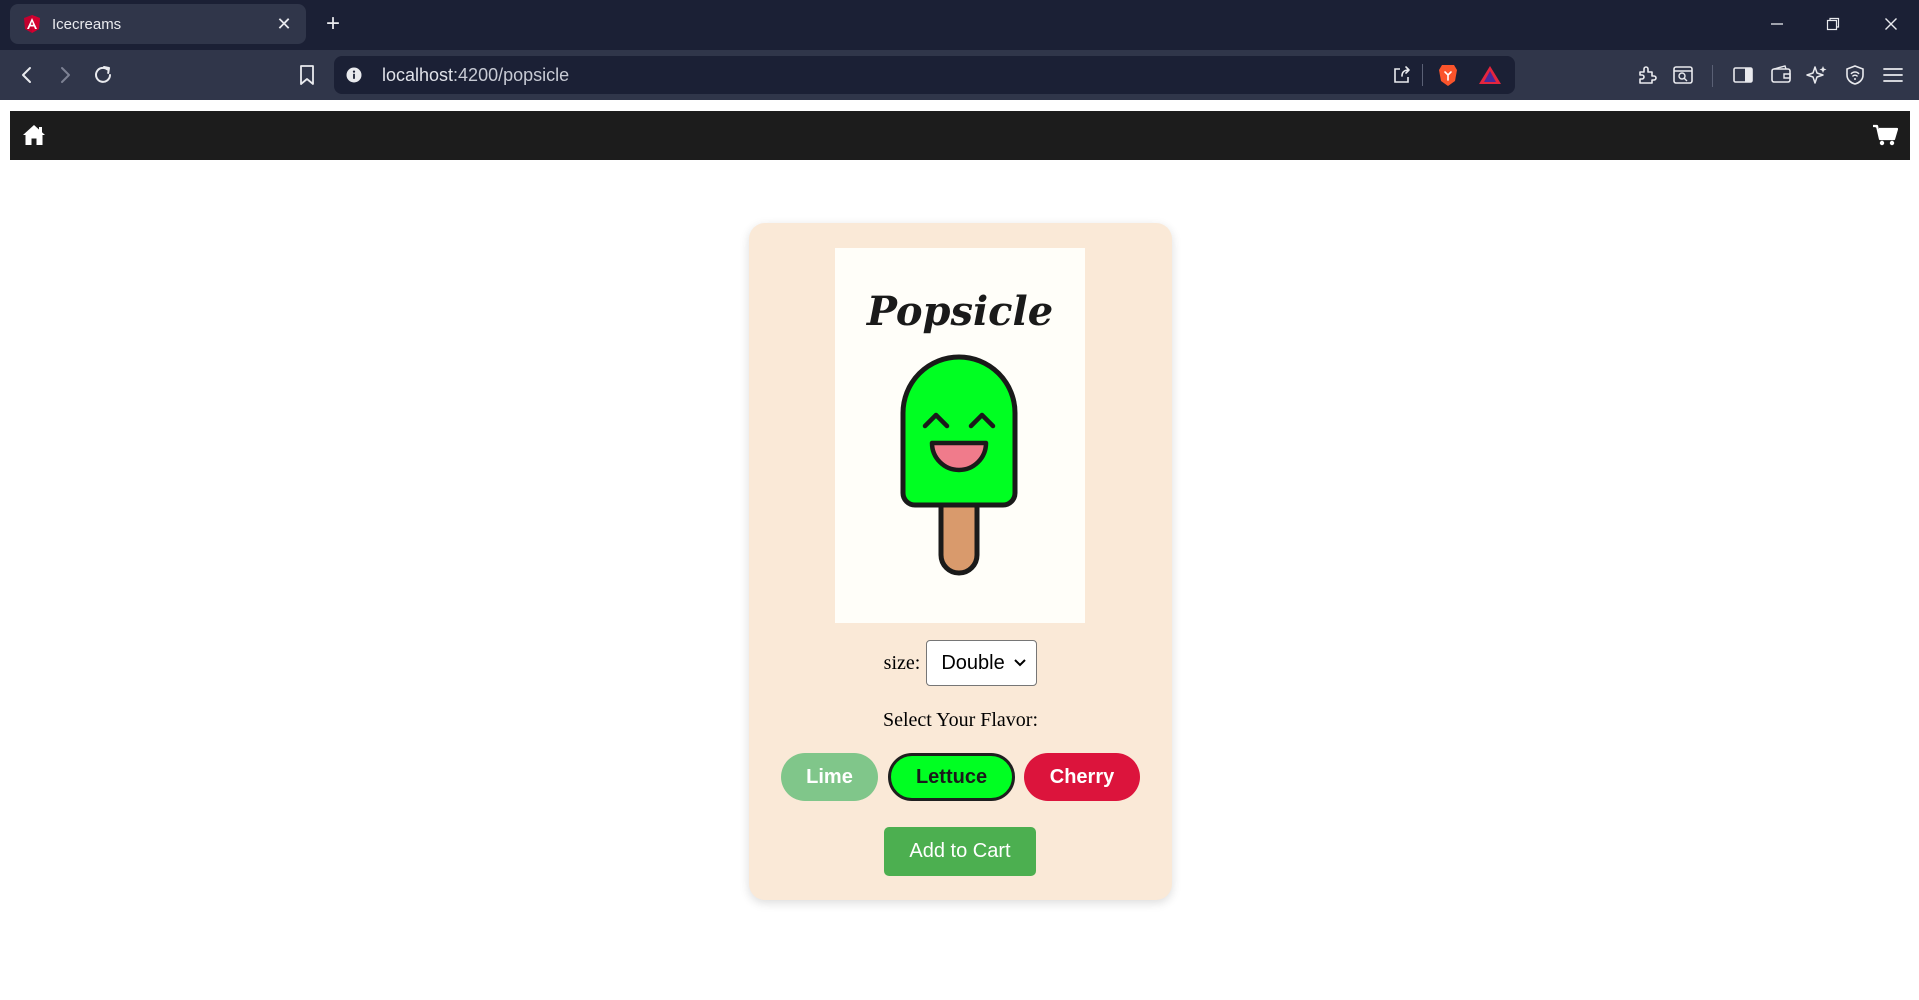  I want to click on bookmark-icon, so click(307, 75).